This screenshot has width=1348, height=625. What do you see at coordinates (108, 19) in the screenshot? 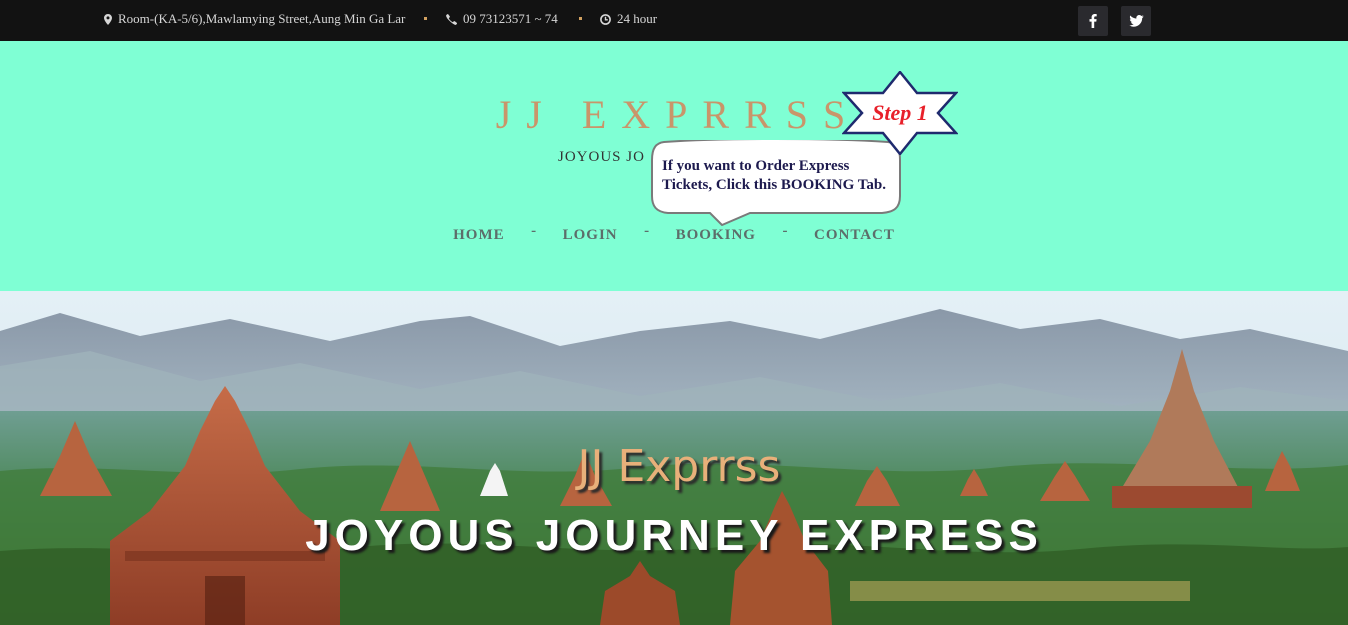
I see `map-marker-icon` at bounding box center [108, 19].